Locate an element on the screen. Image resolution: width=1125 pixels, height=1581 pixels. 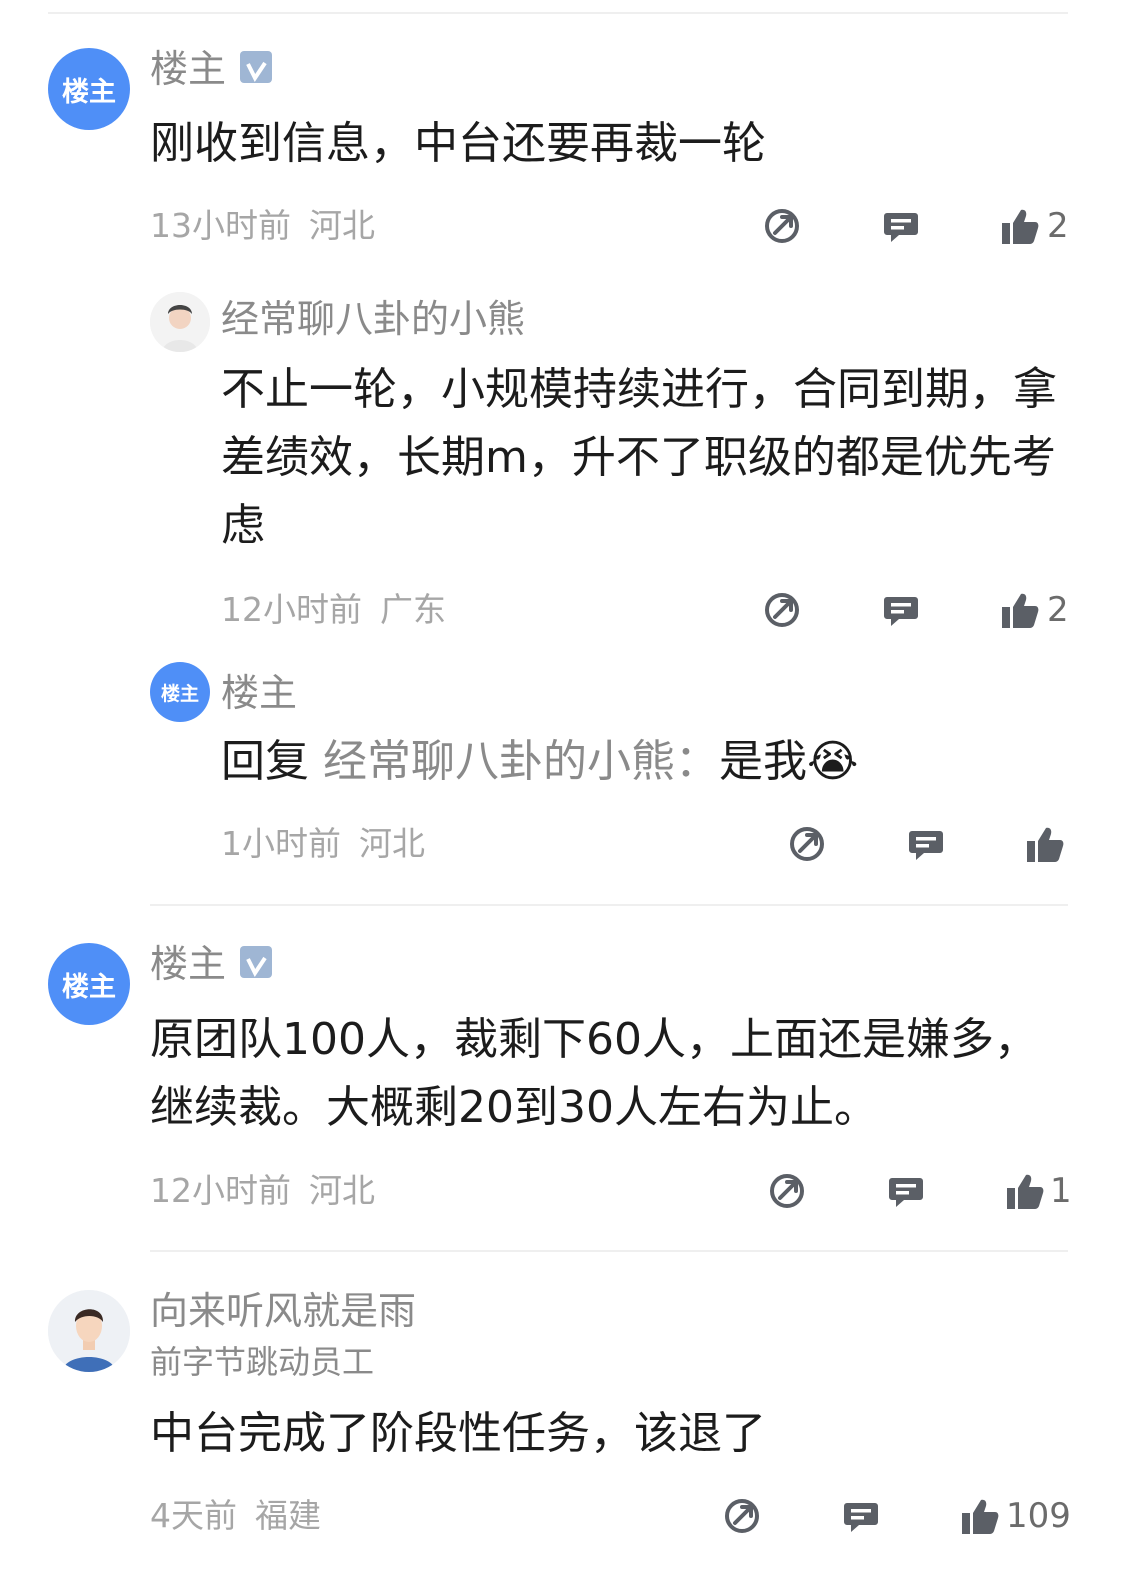
comment-meta: 12小时前 广东 is located at coordinates (333, 610).